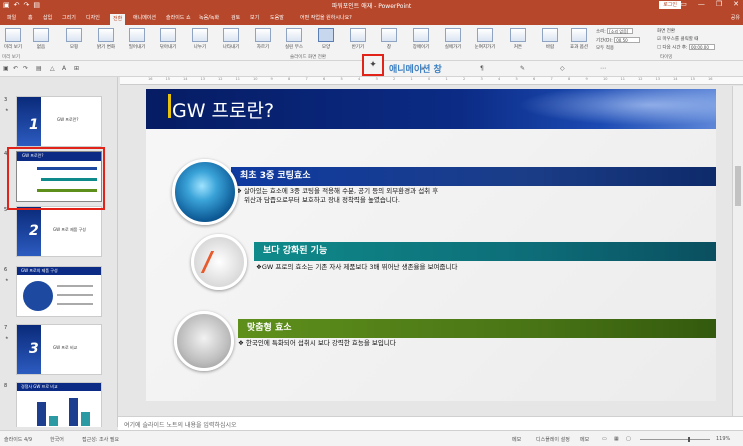 This screenshot has height=446, width=743. What do you see at coordinates (168, 39) in the screenshot?
I see `transition-wipe: 닦아내기` at bounding box center [168, 39].